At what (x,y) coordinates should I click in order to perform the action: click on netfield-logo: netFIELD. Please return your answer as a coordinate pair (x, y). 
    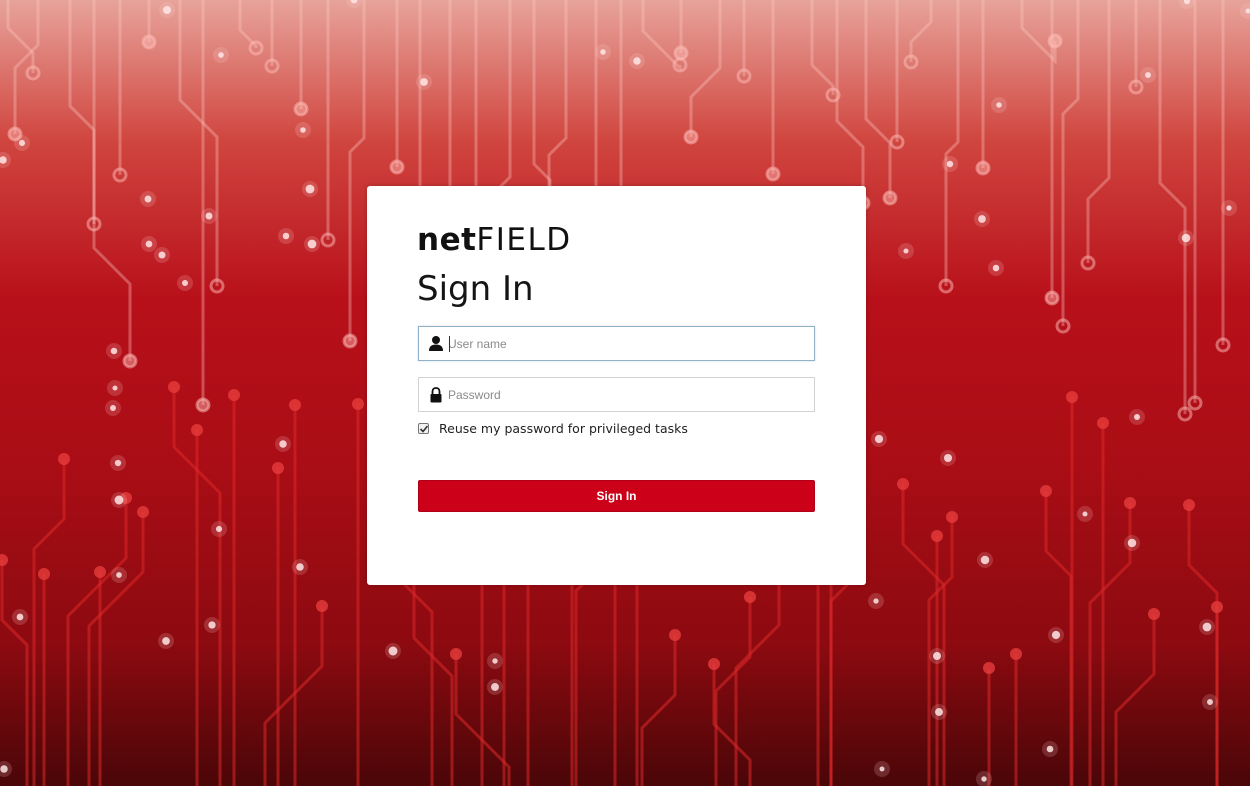
    Looking at the image, I should click on (494, 240).